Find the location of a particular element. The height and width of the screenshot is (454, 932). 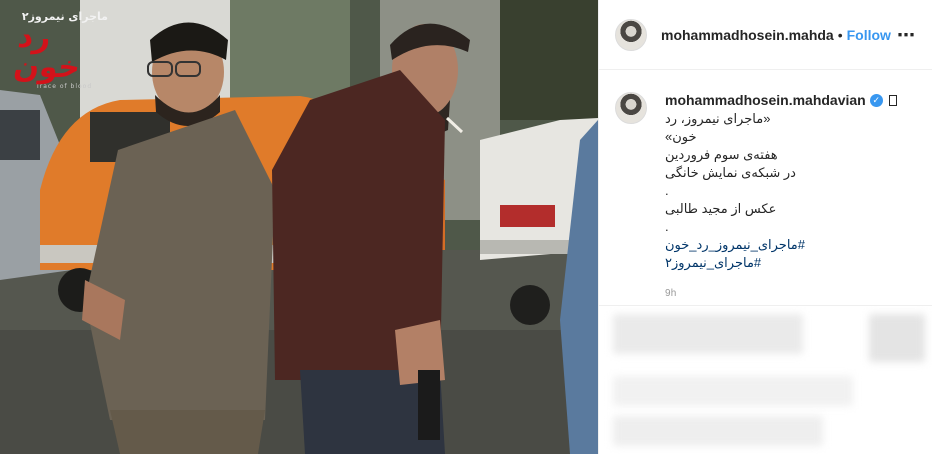

author-avatar is located at coordinates (631, 34).